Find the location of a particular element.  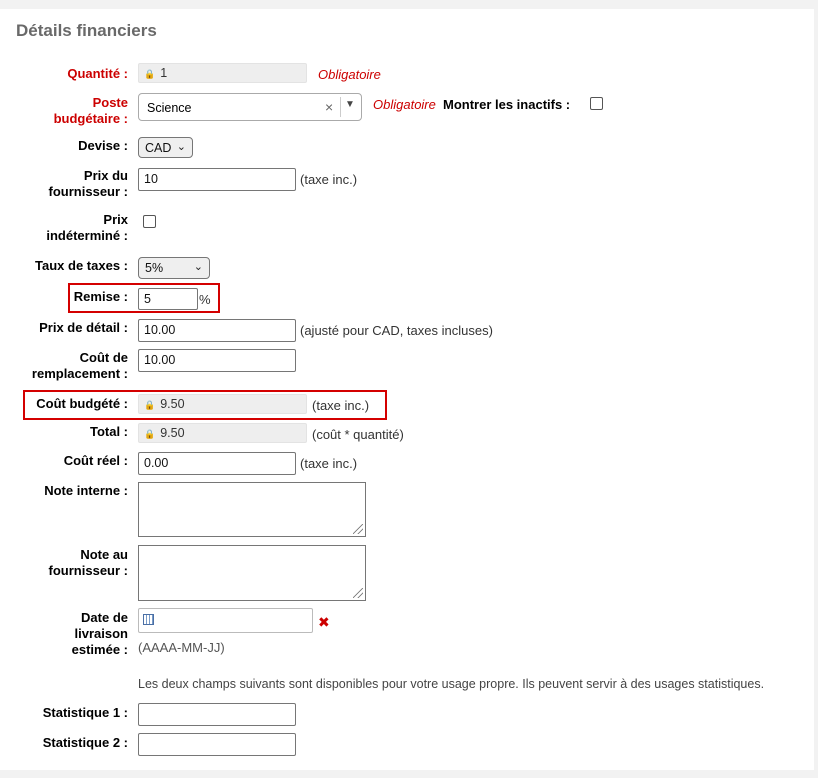

currency-label: Devise : is located at coordinates (103, 145).